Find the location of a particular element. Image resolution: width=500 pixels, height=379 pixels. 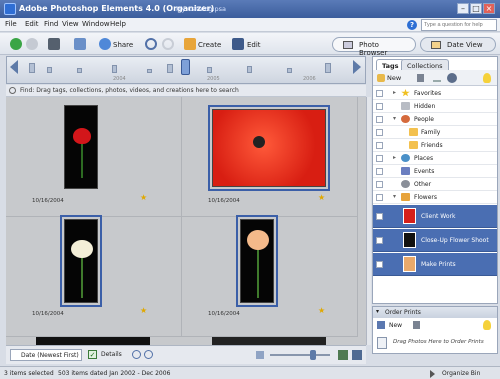

rotate-left-icon is located at coordinates (151, 44).